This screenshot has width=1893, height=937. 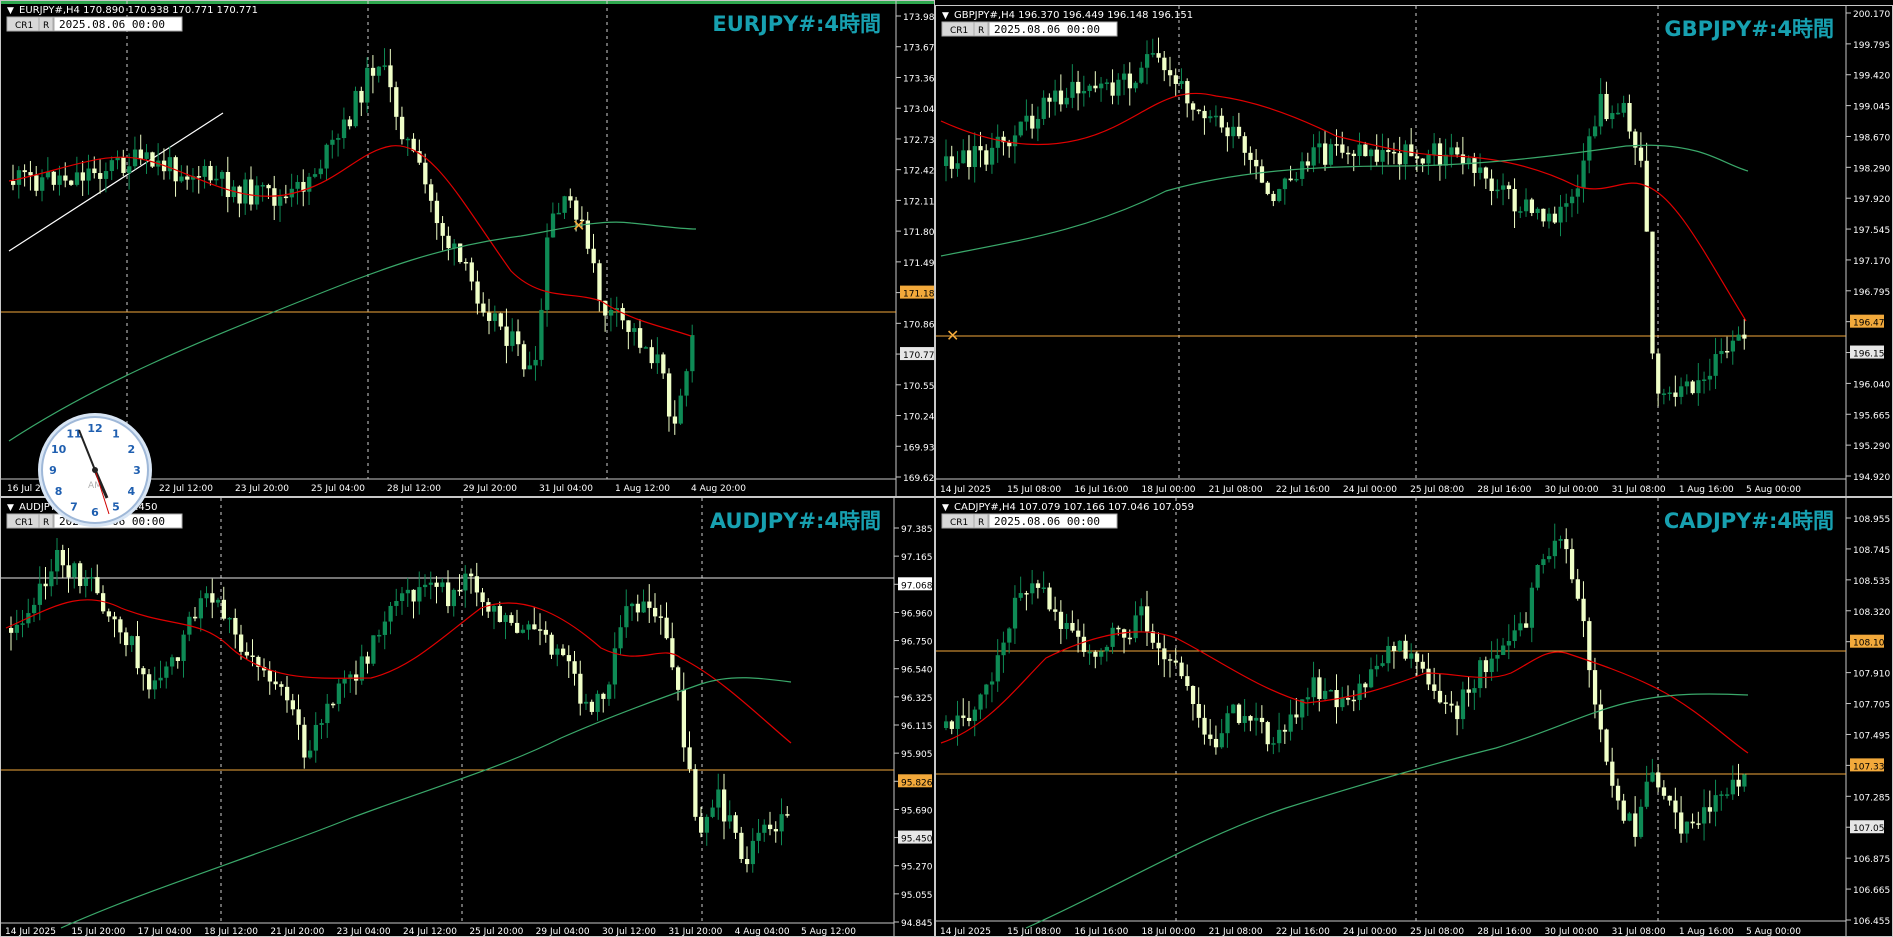 What do you see at coordinates (231, 931) in the screenshot?
I see `time-label: 18 Jul 12:00` at bounding box center [231, 931].